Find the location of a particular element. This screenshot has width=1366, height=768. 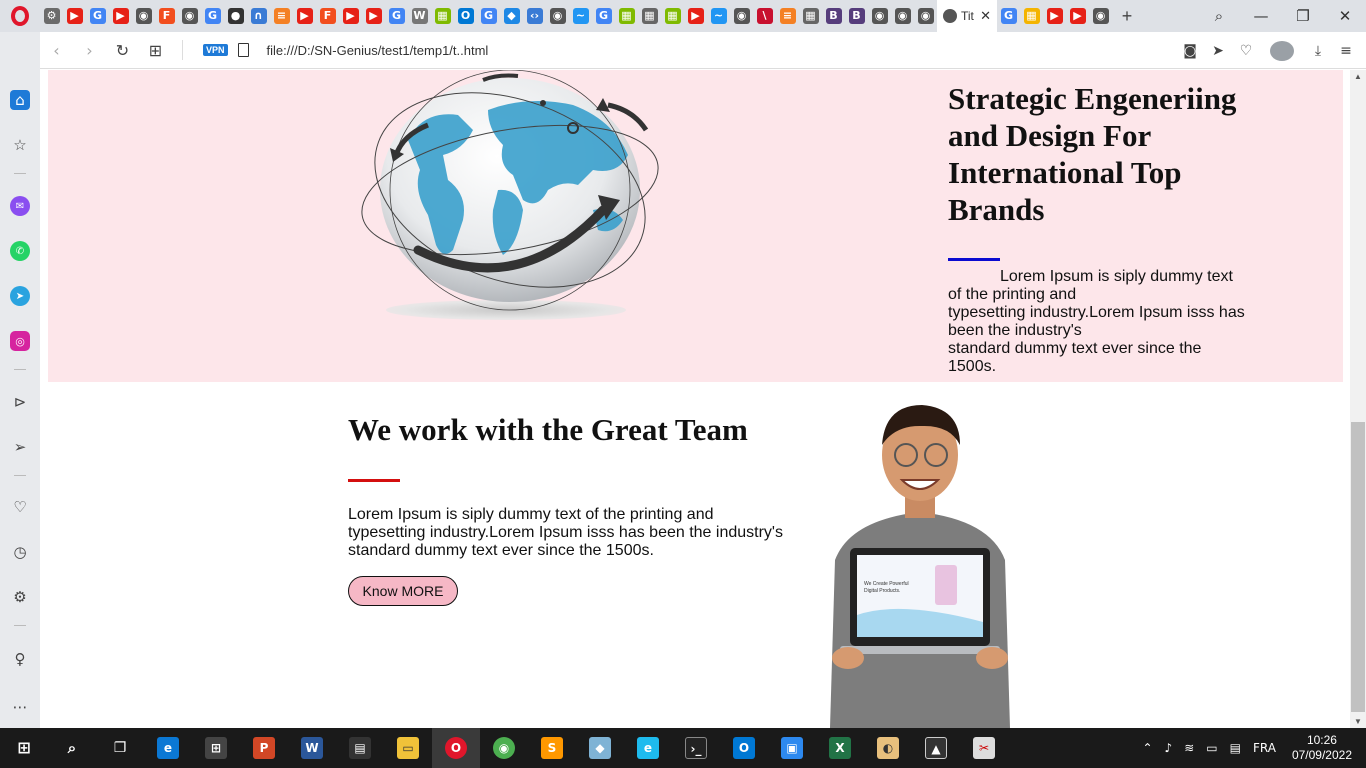

tabs-overview-button: ⊞ is located at coordinates (155, 50).